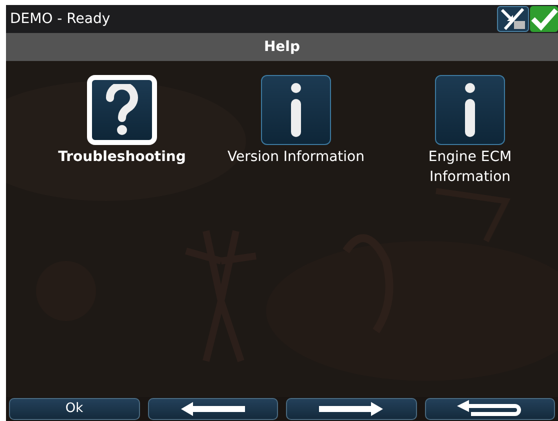 The width and height of the screenshot is (558, 421). Describe the element at coordinates (296, 157) in the screenshot. I see `item-label: Version Information` at that location.